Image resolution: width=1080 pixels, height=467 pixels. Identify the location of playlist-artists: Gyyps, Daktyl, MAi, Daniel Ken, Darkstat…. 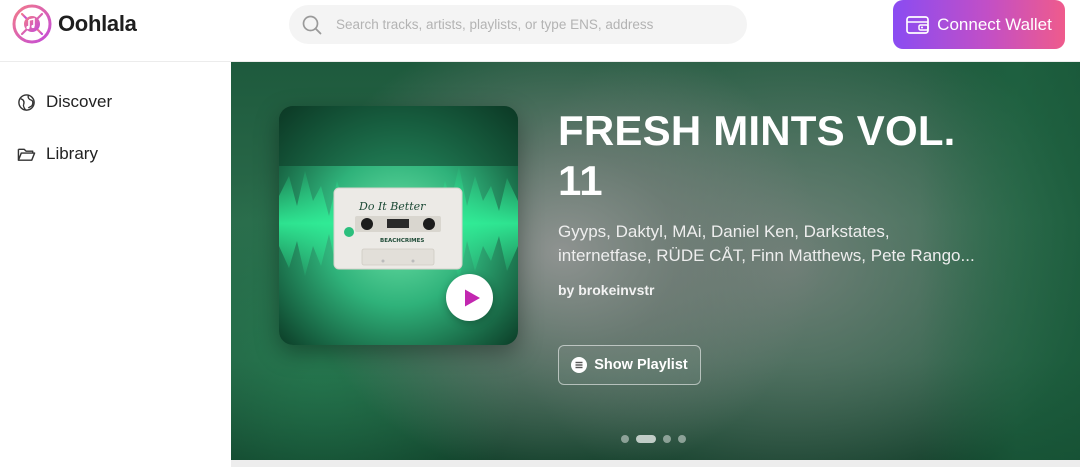
(766, 243).